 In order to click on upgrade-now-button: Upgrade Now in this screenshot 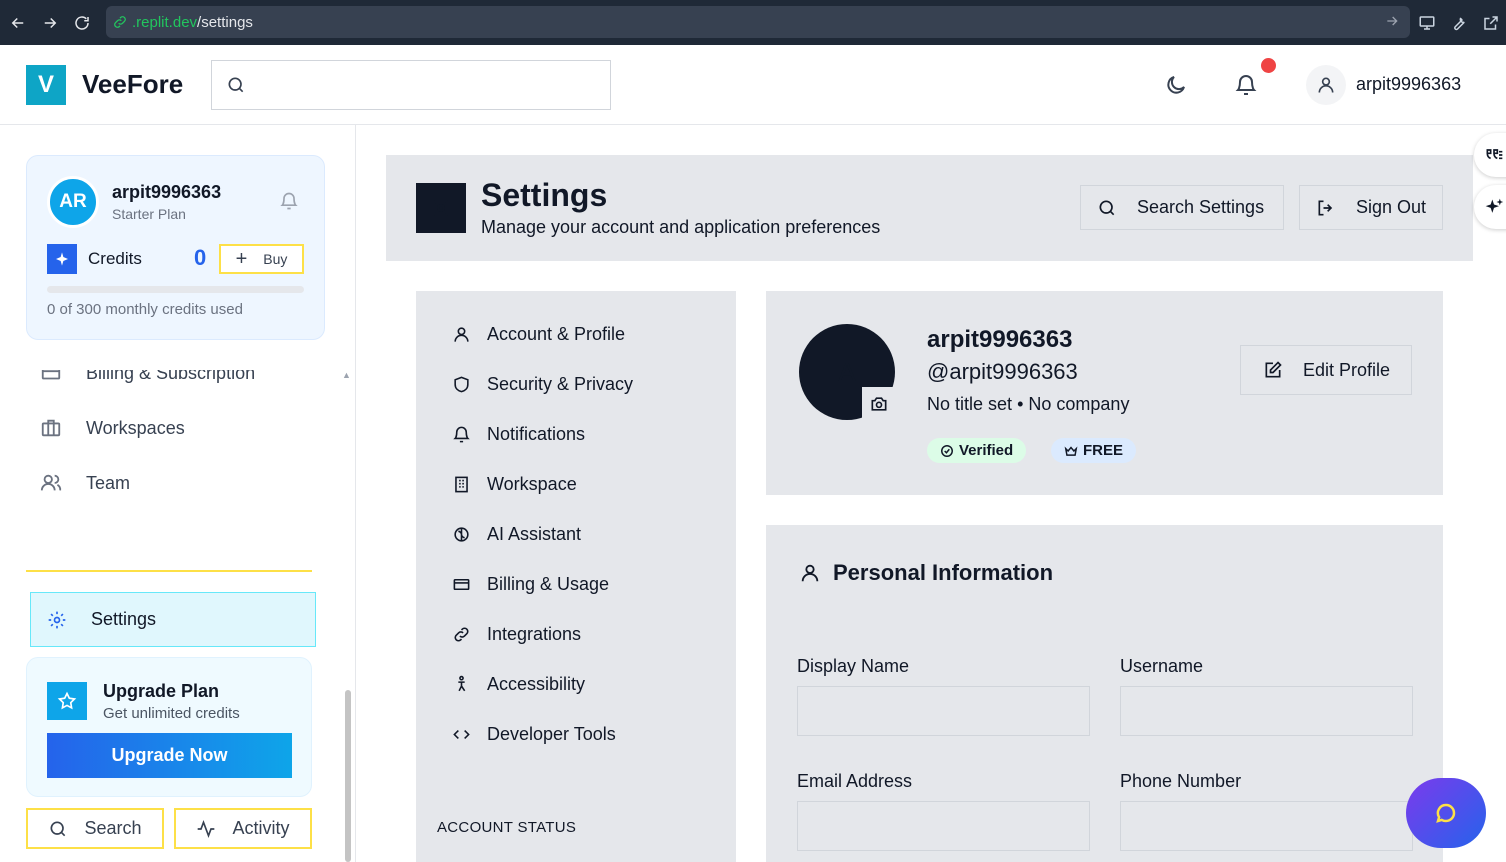, I will do `click(169, 755)`.